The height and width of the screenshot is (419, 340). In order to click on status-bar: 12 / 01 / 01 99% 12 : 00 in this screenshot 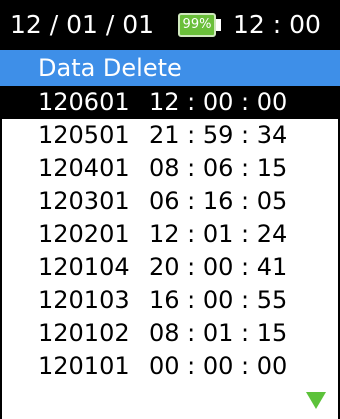, I will do `click(170, 25)`.